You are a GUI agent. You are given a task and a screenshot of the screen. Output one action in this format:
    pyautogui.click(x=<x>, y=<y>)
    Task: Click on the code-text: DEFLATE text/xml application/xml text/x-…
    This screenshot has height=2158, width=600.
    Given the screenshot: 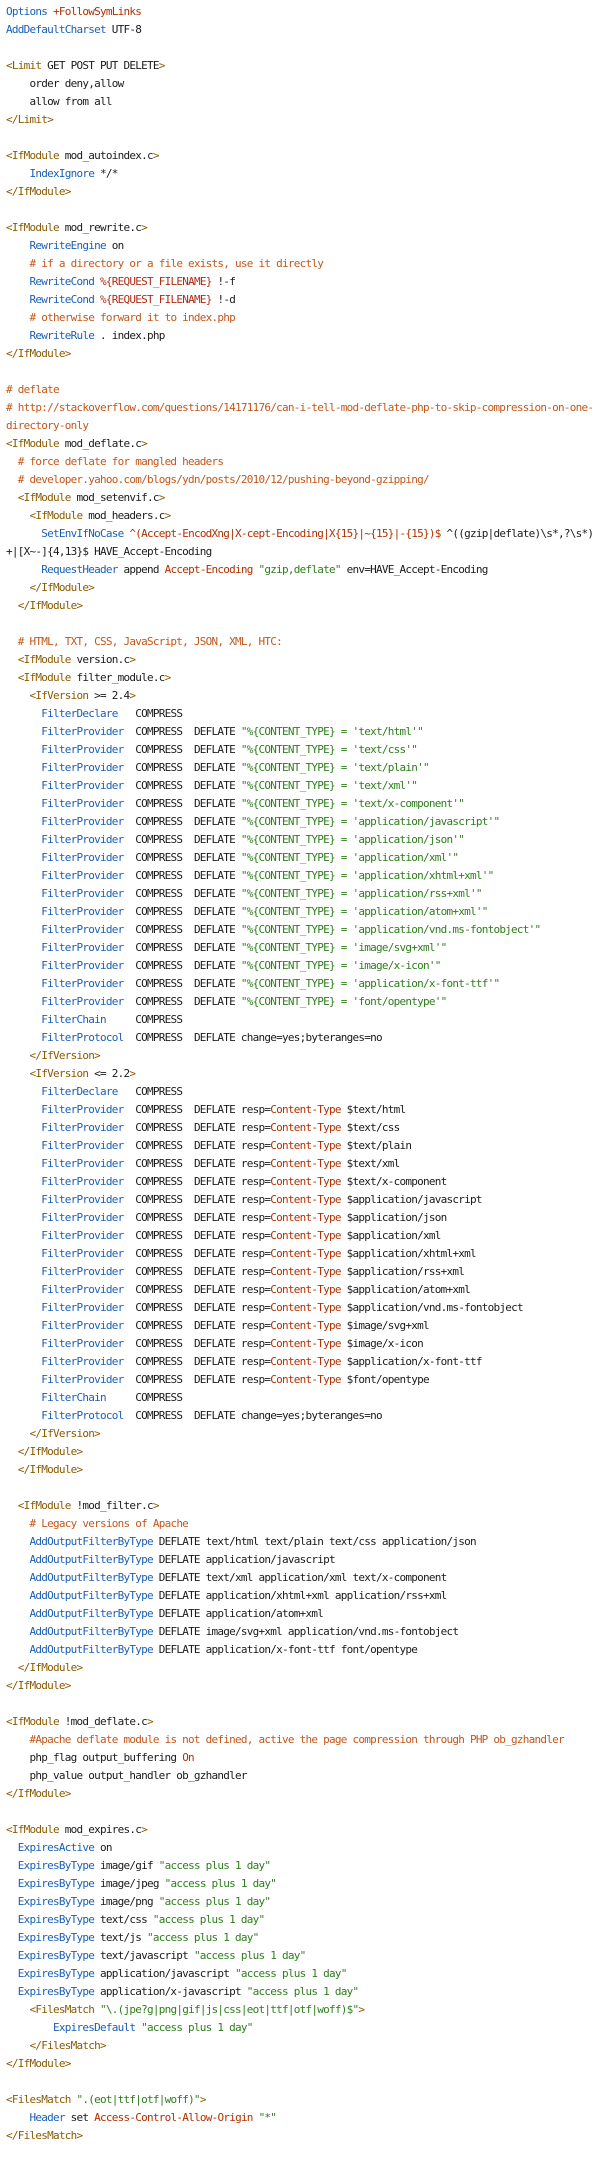 What is the action you would take?
    pyautogui.click(x=300, y=1577)
    